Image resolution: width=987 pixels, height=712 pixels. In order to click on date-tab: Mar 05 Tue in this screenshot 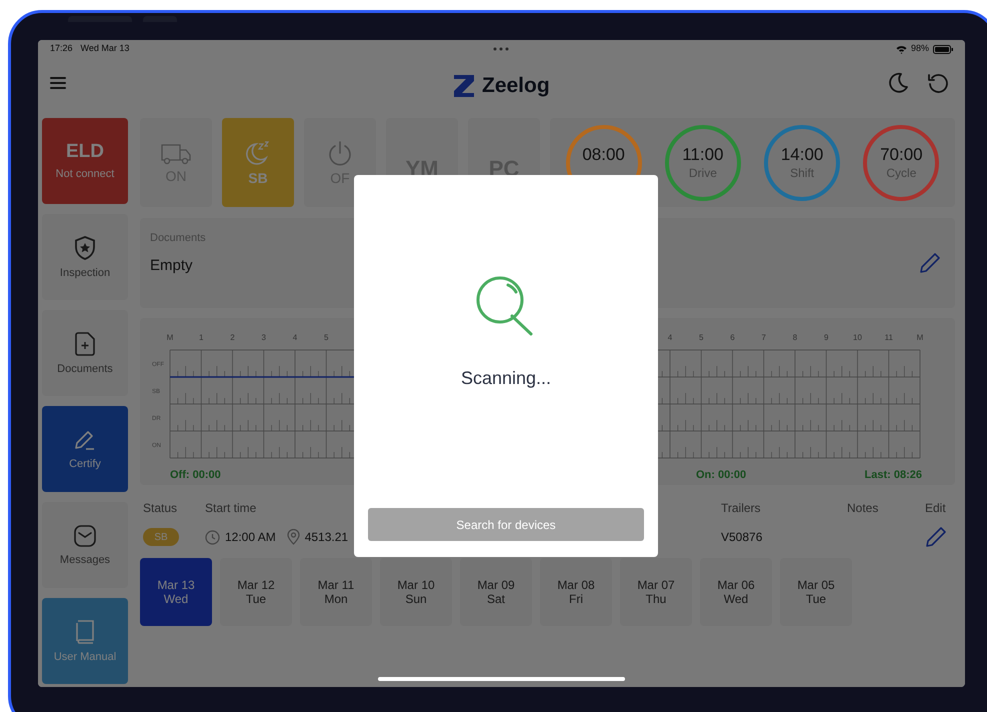, I will do `click(816, 592)`.